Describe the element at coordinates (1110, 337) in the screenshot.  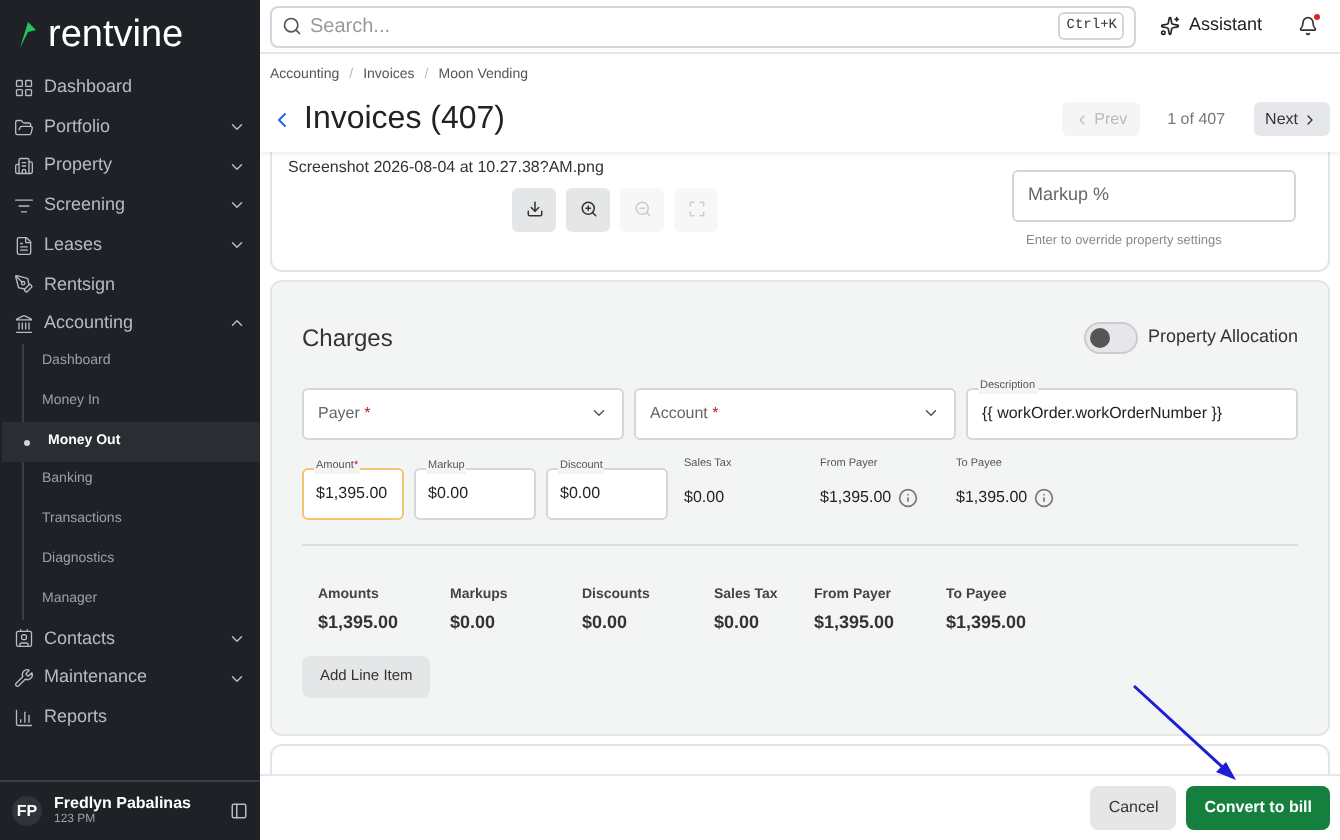
I see `allocation-toggle` at that location.